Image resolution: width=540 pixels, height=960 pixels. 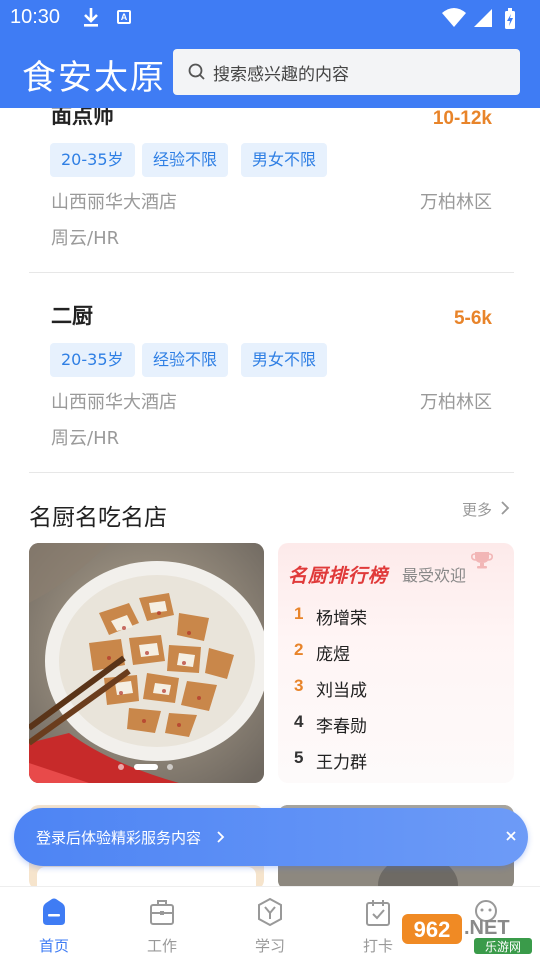 What do you see at coordinates (462, 118) in the screenshot?
I see `job-salary: 10-12k` at bounding box center [462, 118].